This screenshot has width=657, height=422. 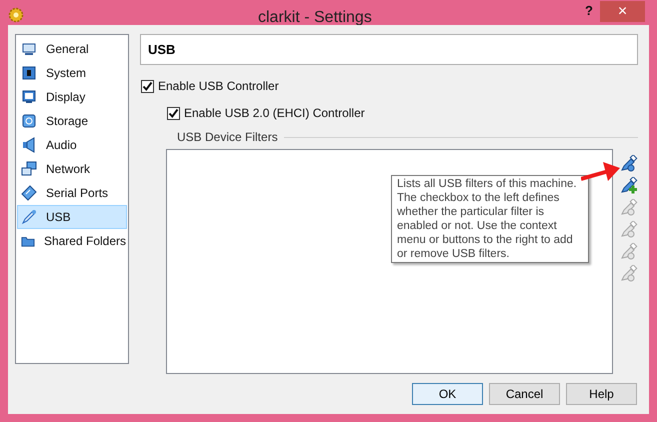 I want to click on connector-icon, so click(x=29, y=193).